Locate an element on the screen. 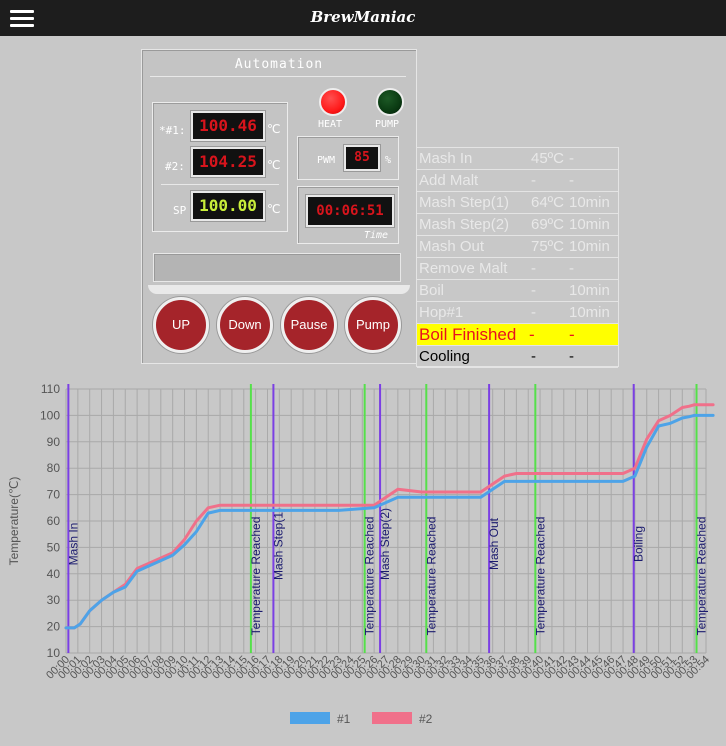 This screenshot has height=746, width=726. step-row: Mash In 45ºC - is located at coordinates (517, 159).